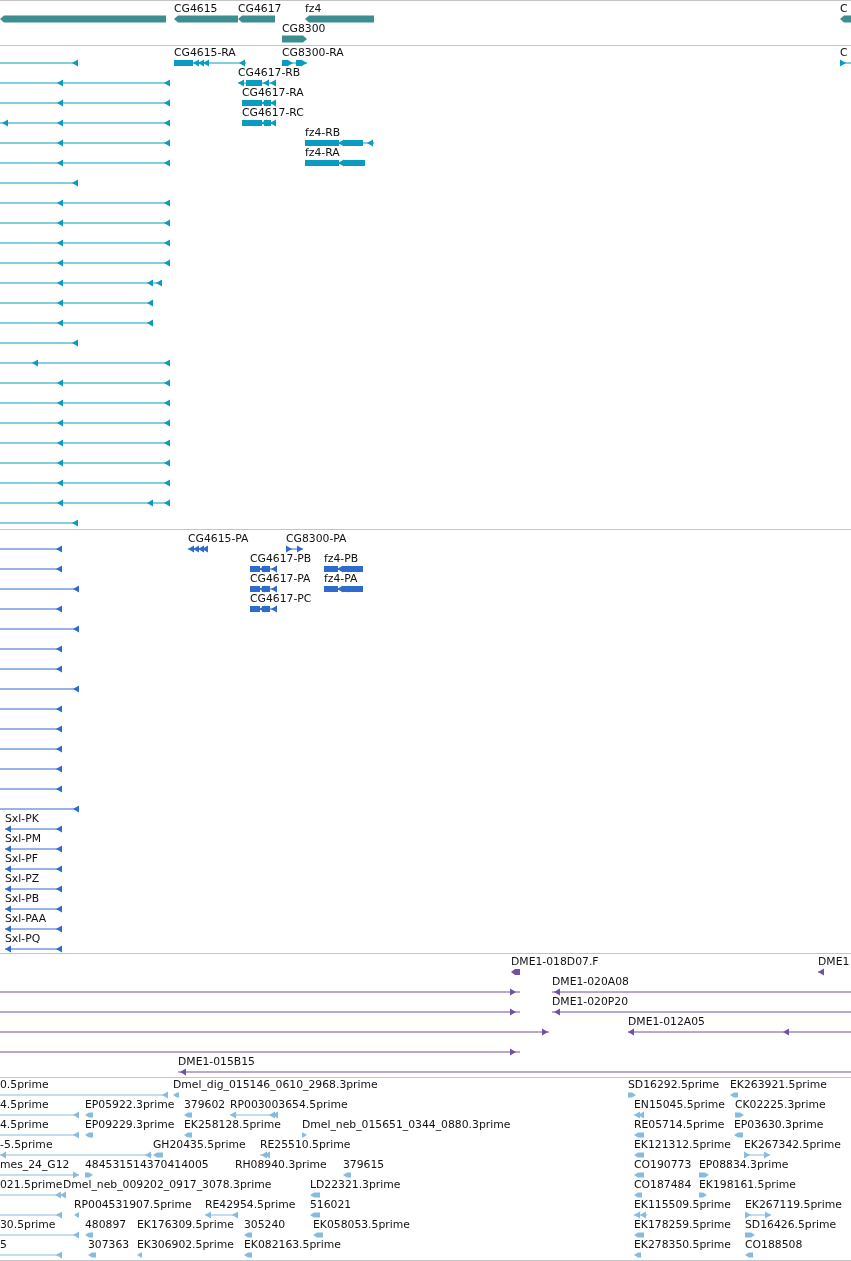  Describe the element at coordinates (361, 1224) in the screenshot. I see `feature-label: EK058053.5prime` at that location.